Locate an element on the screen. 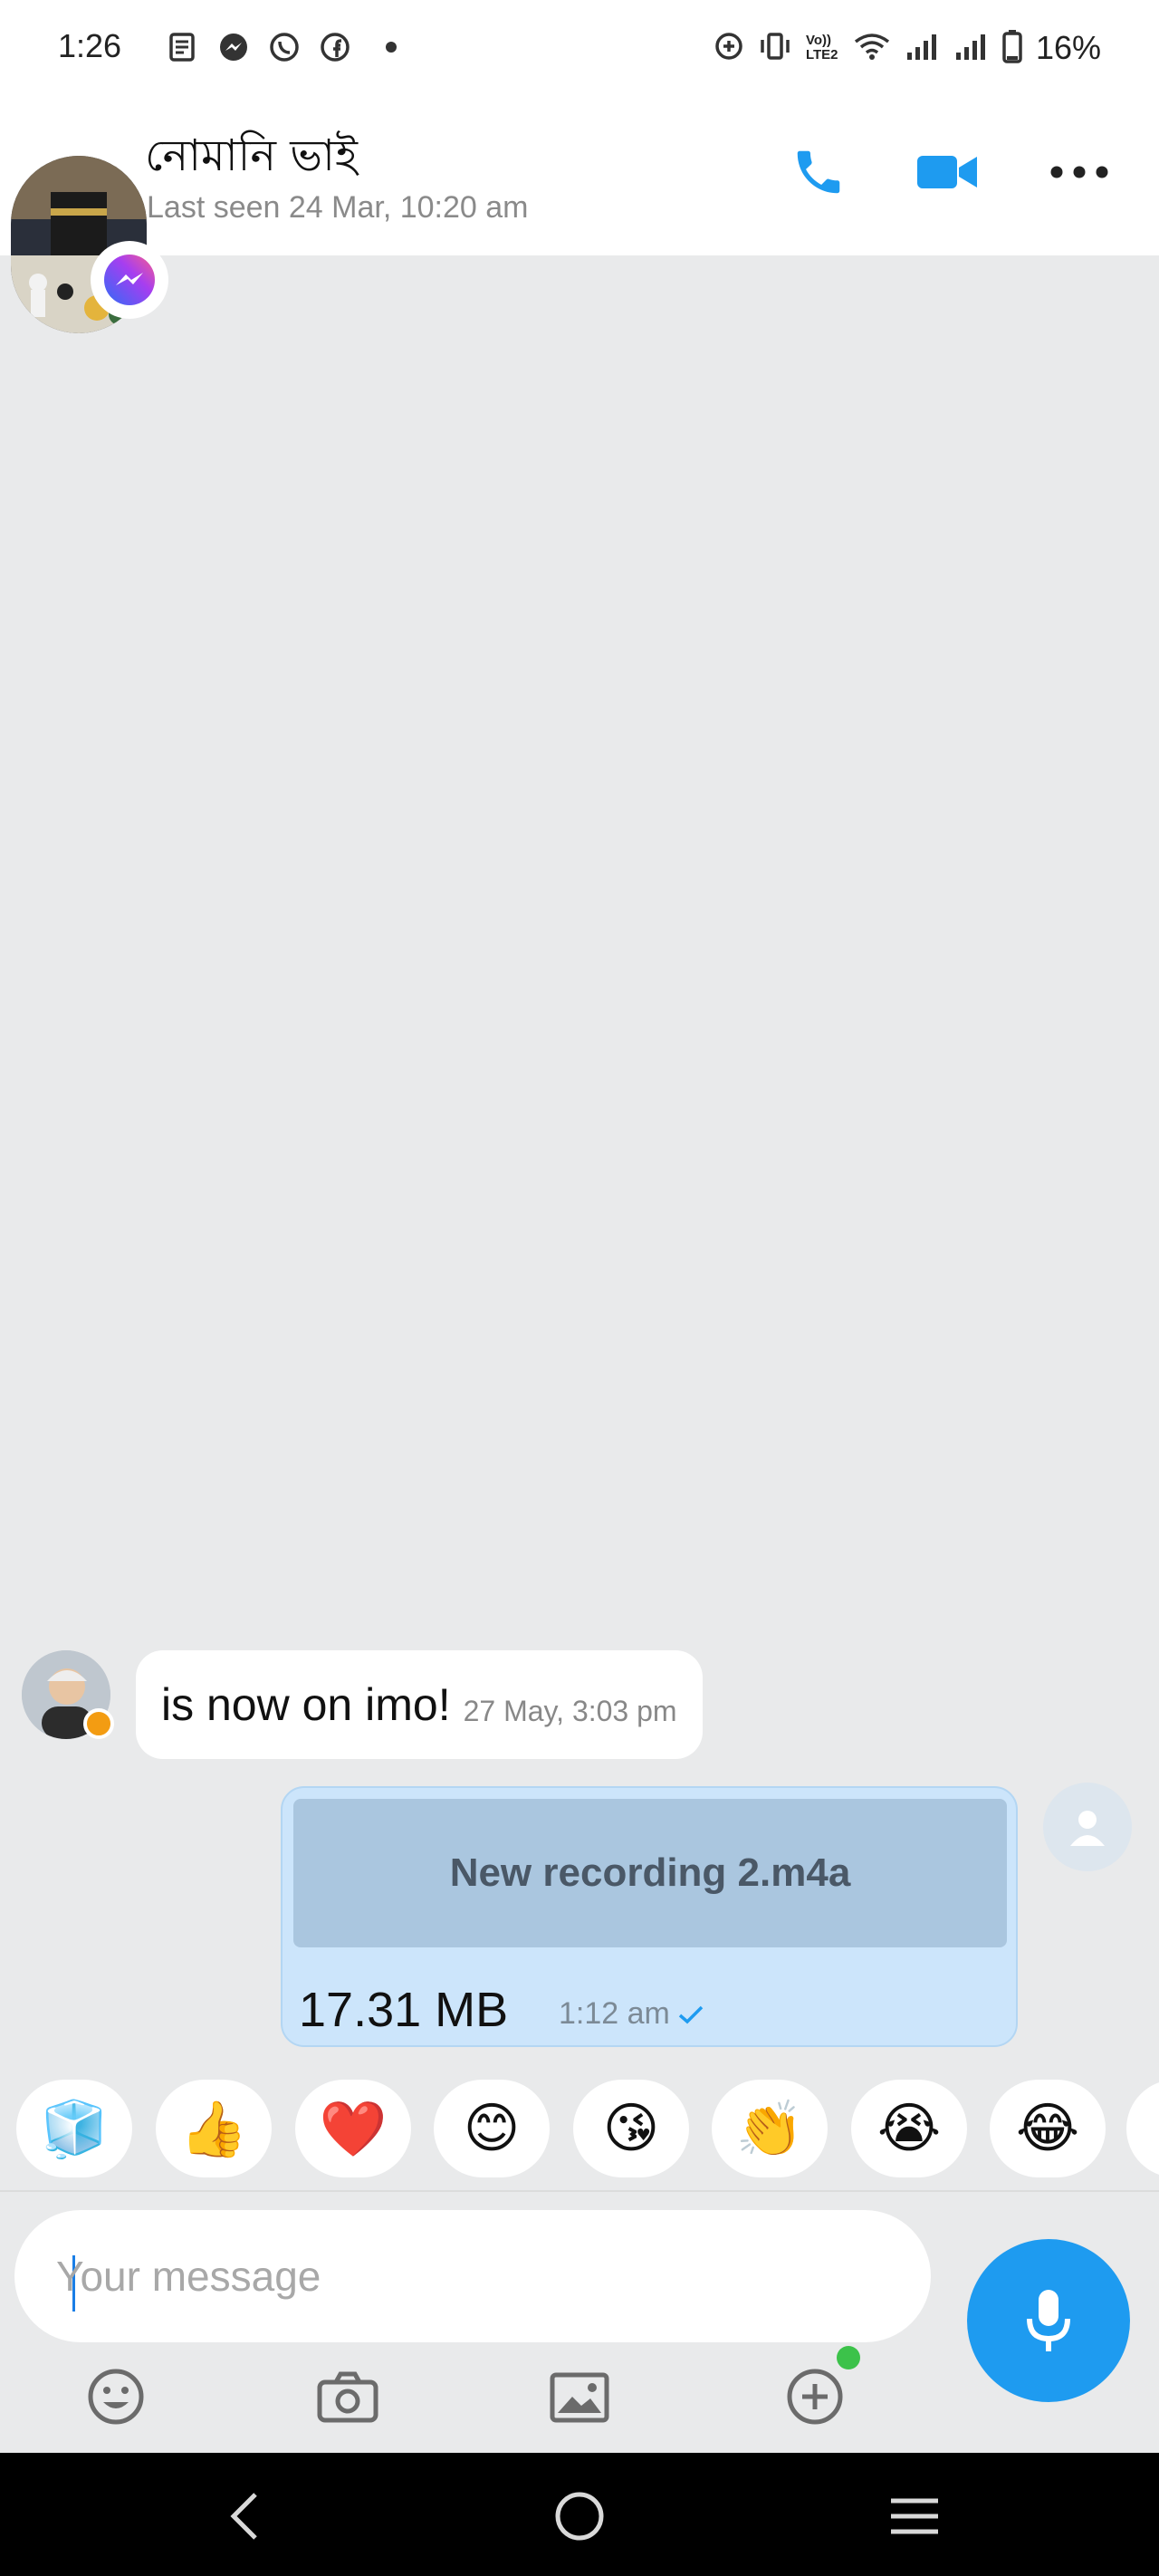 The width and height of the screenshot is (1159, 2576). quick-reactions-bar: 🧊 👍 ❤️ 😊 😘 👏 😭 😂 is located at coordinates (579, 2132).